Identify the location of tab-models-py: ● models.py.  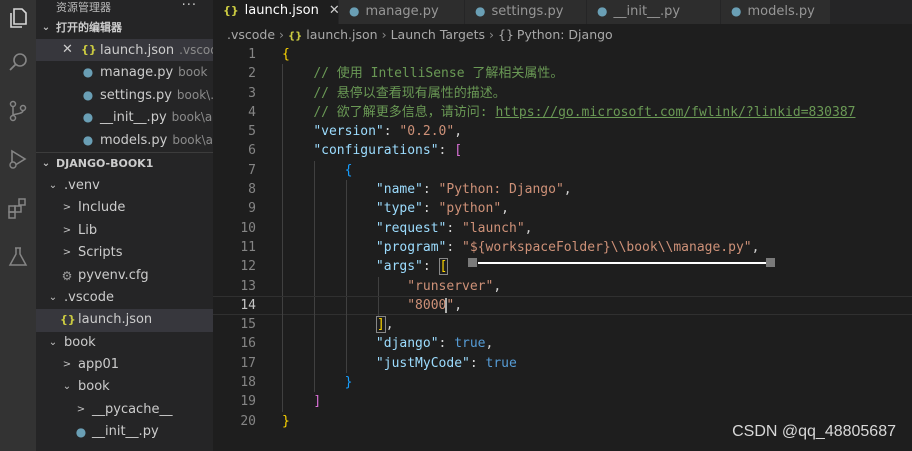
(776, 12).